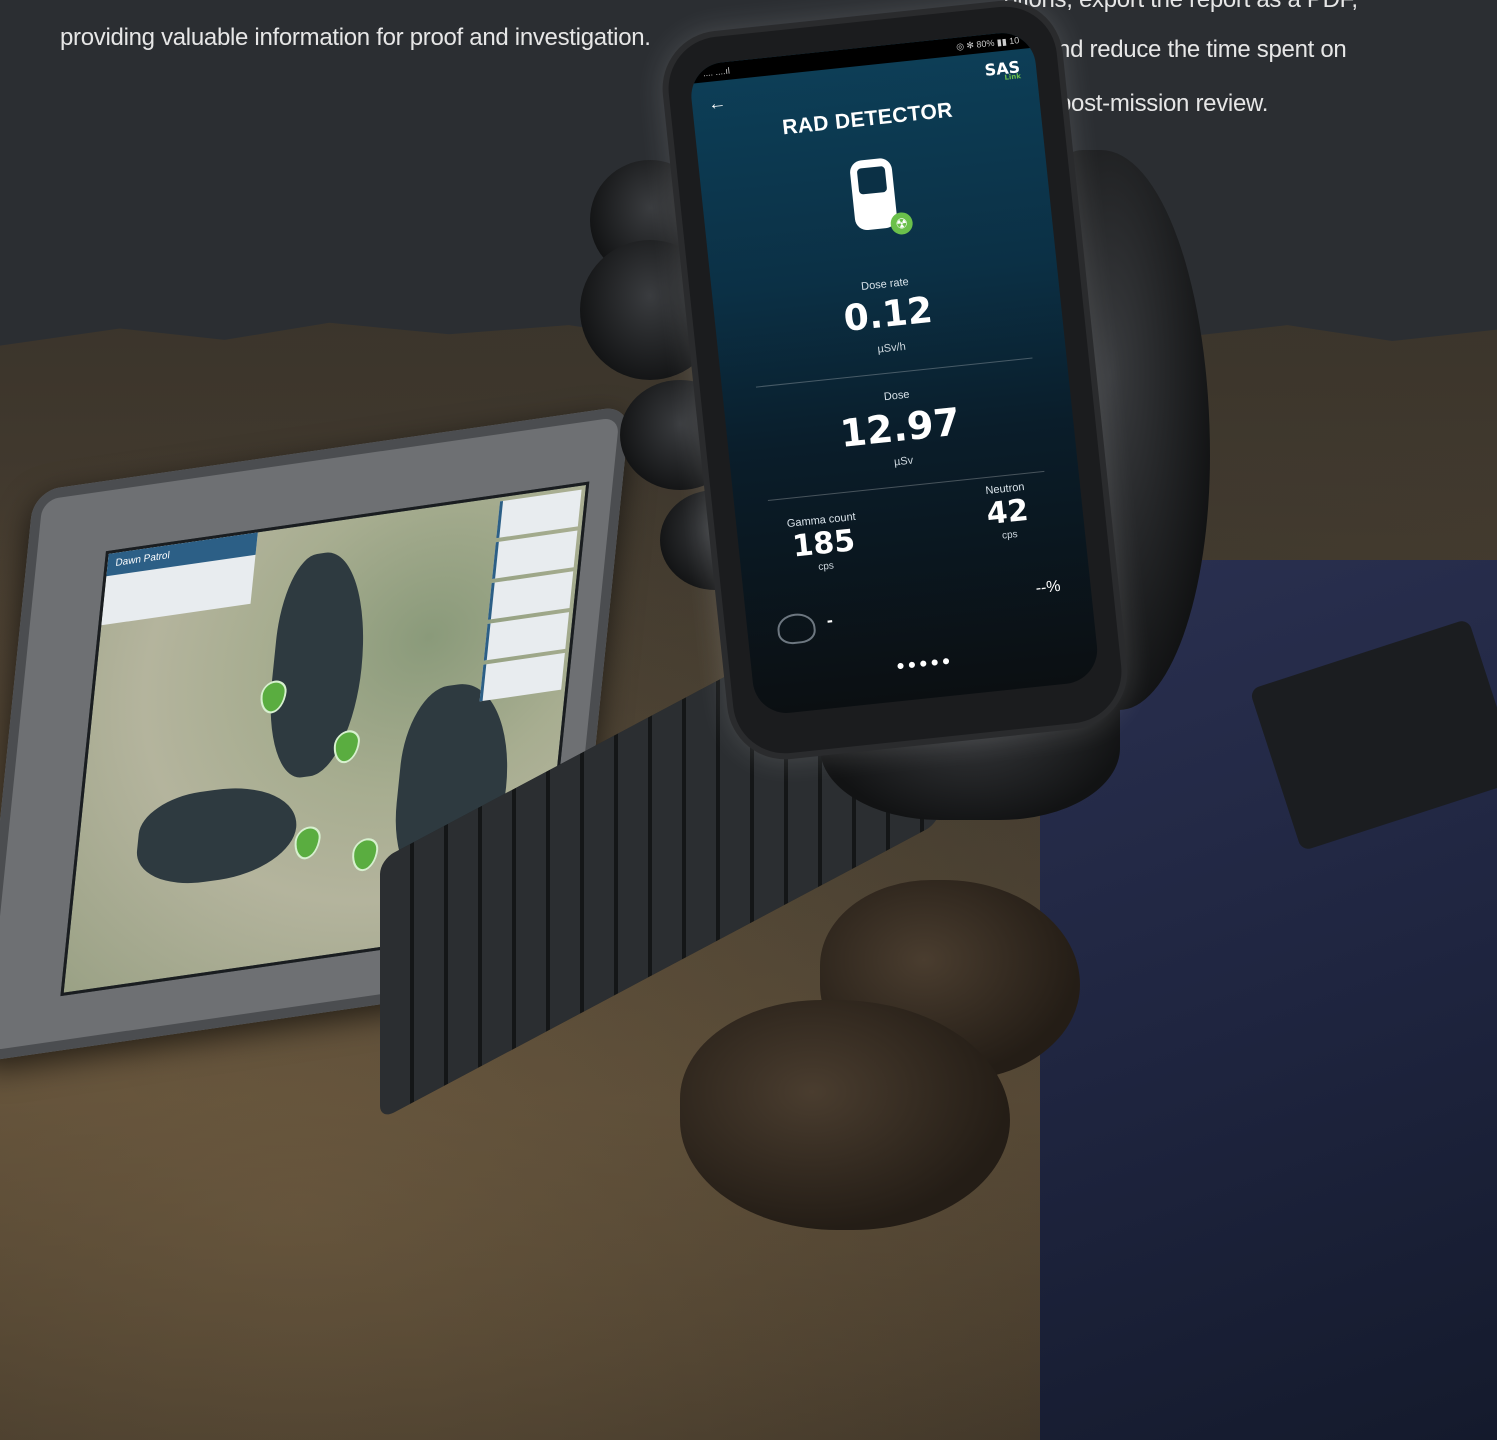  What do you see at coordinates (717, 103) in the screenshot?
I see `back-arrow-icon: ←` at bounding box center [717, 103].